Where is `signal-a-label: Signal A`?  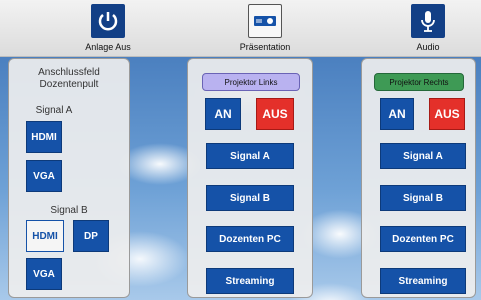
signal-a-label: Signal A is located at coordinates (54, 110).